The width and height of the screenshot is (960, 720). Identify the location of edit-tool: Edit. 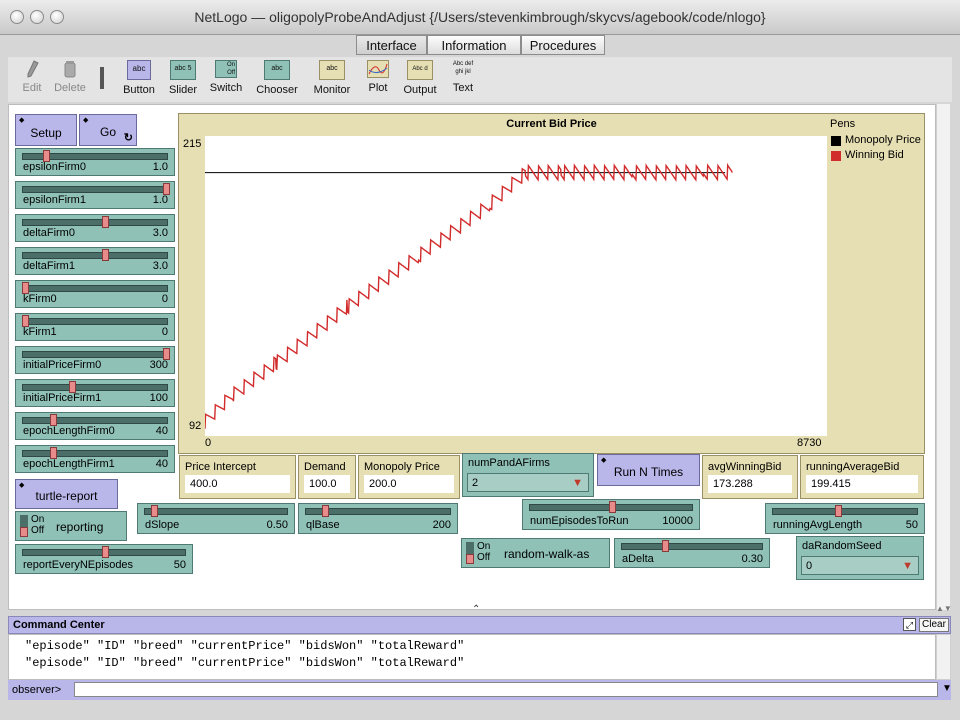
(32, 77).